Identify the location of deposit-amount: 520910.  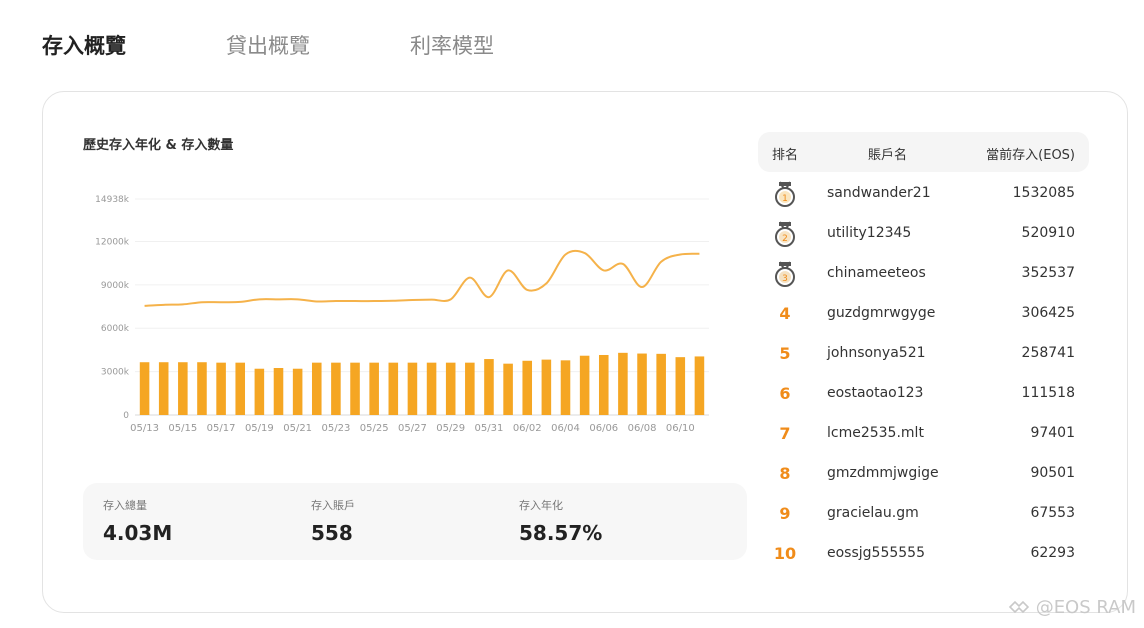
(1048, 233).